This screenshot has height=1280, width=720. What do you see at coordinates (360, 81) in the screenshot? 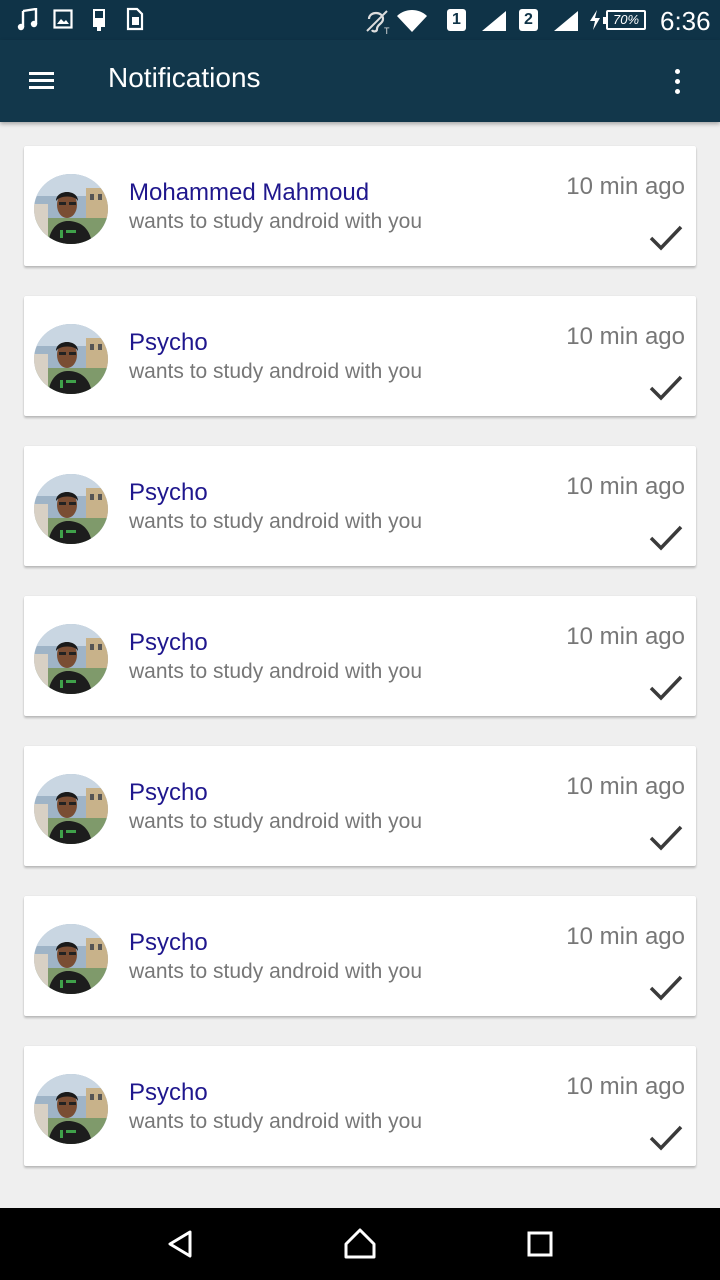
I see `app-bar: Notifications` at bounding box center [360, 81].